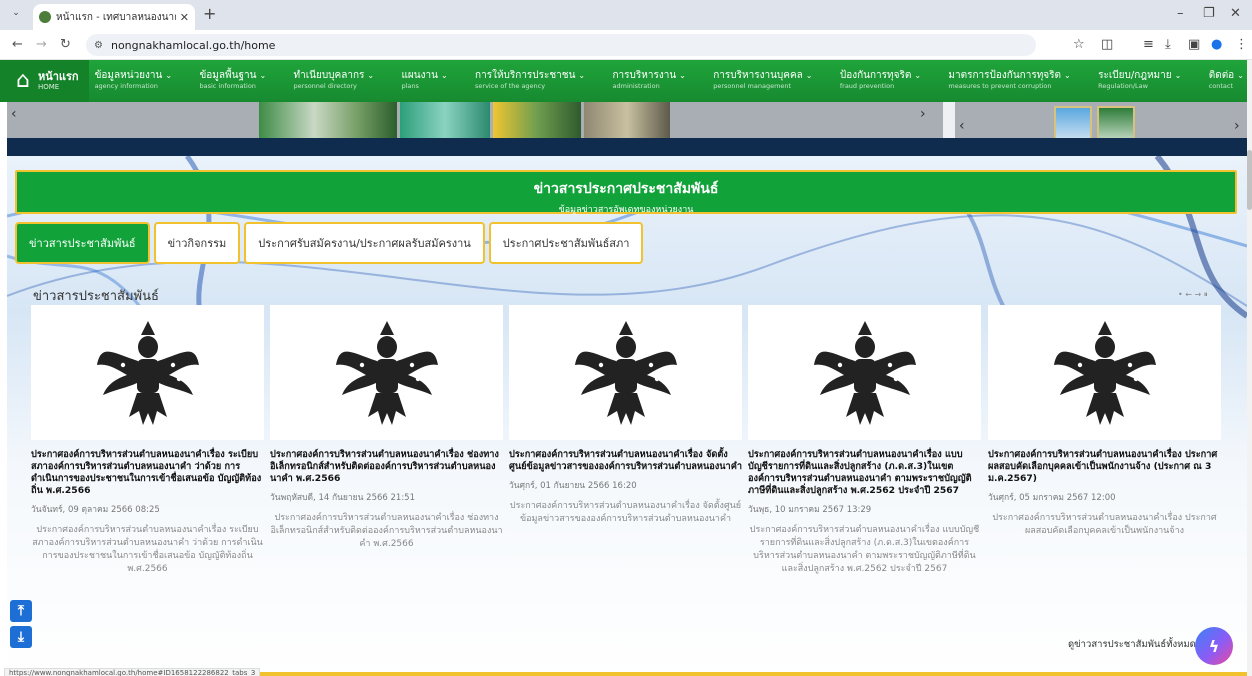  What do you see at coordinates (21, 637) in the screenshot?
I see `scroll-bottom-icon: ⤓` at bounding box center [21, 637].